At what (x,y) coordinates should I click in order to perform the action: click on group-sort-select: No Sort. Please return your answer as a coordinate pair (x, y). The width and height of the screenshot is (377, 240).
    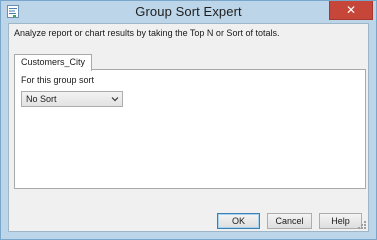
    Looking at the image, I should click on (72, 99).